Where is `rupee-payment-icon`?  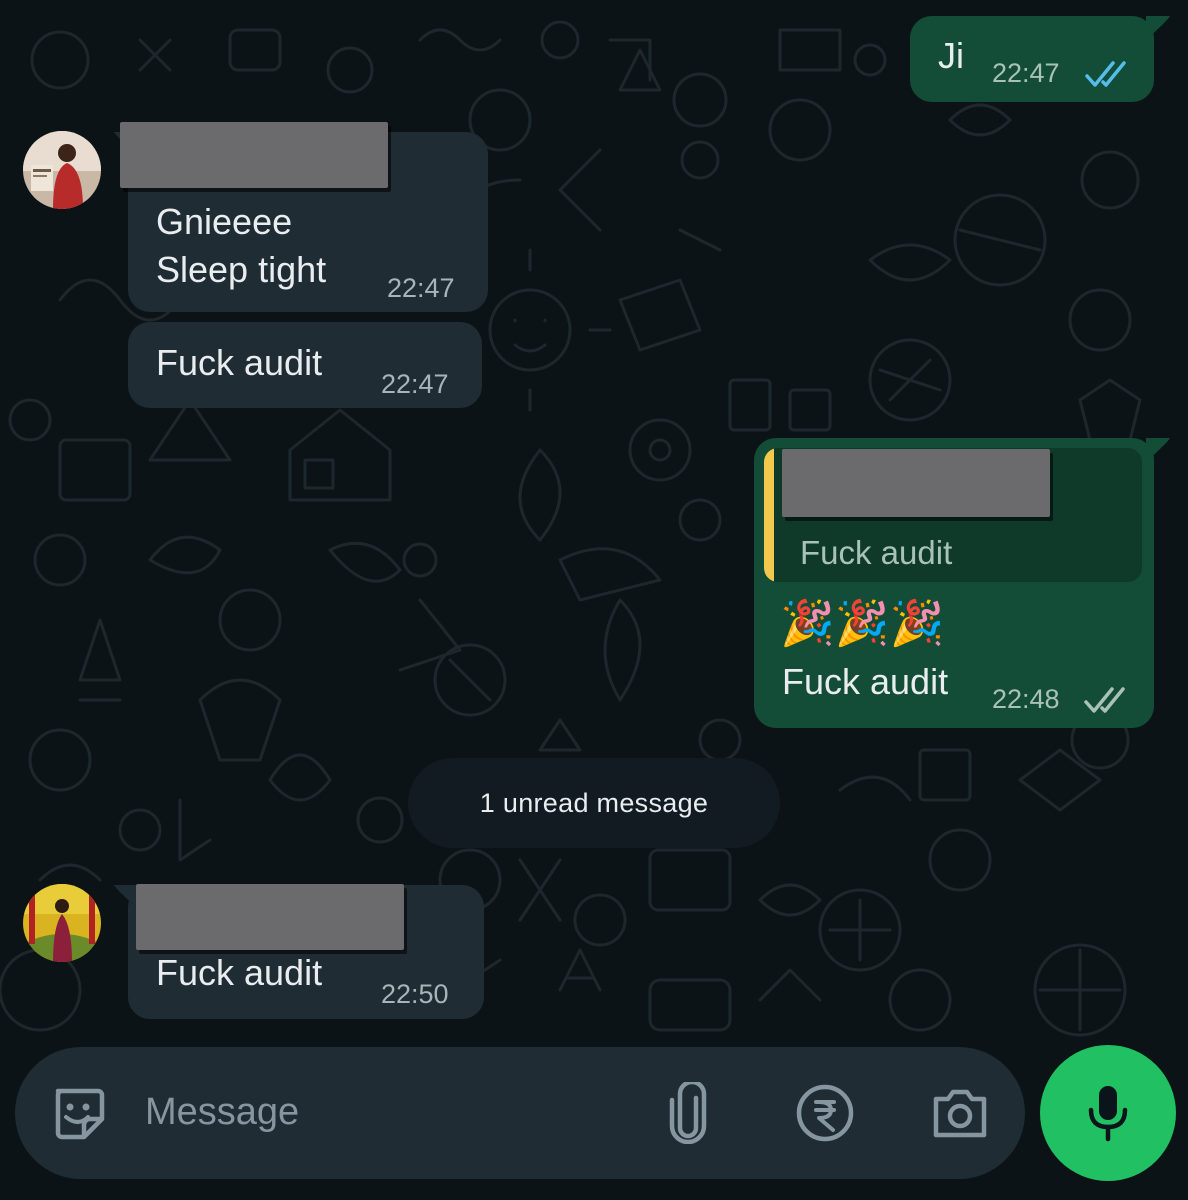
rupee-payment-icon is located at coordinates (825, 1113).